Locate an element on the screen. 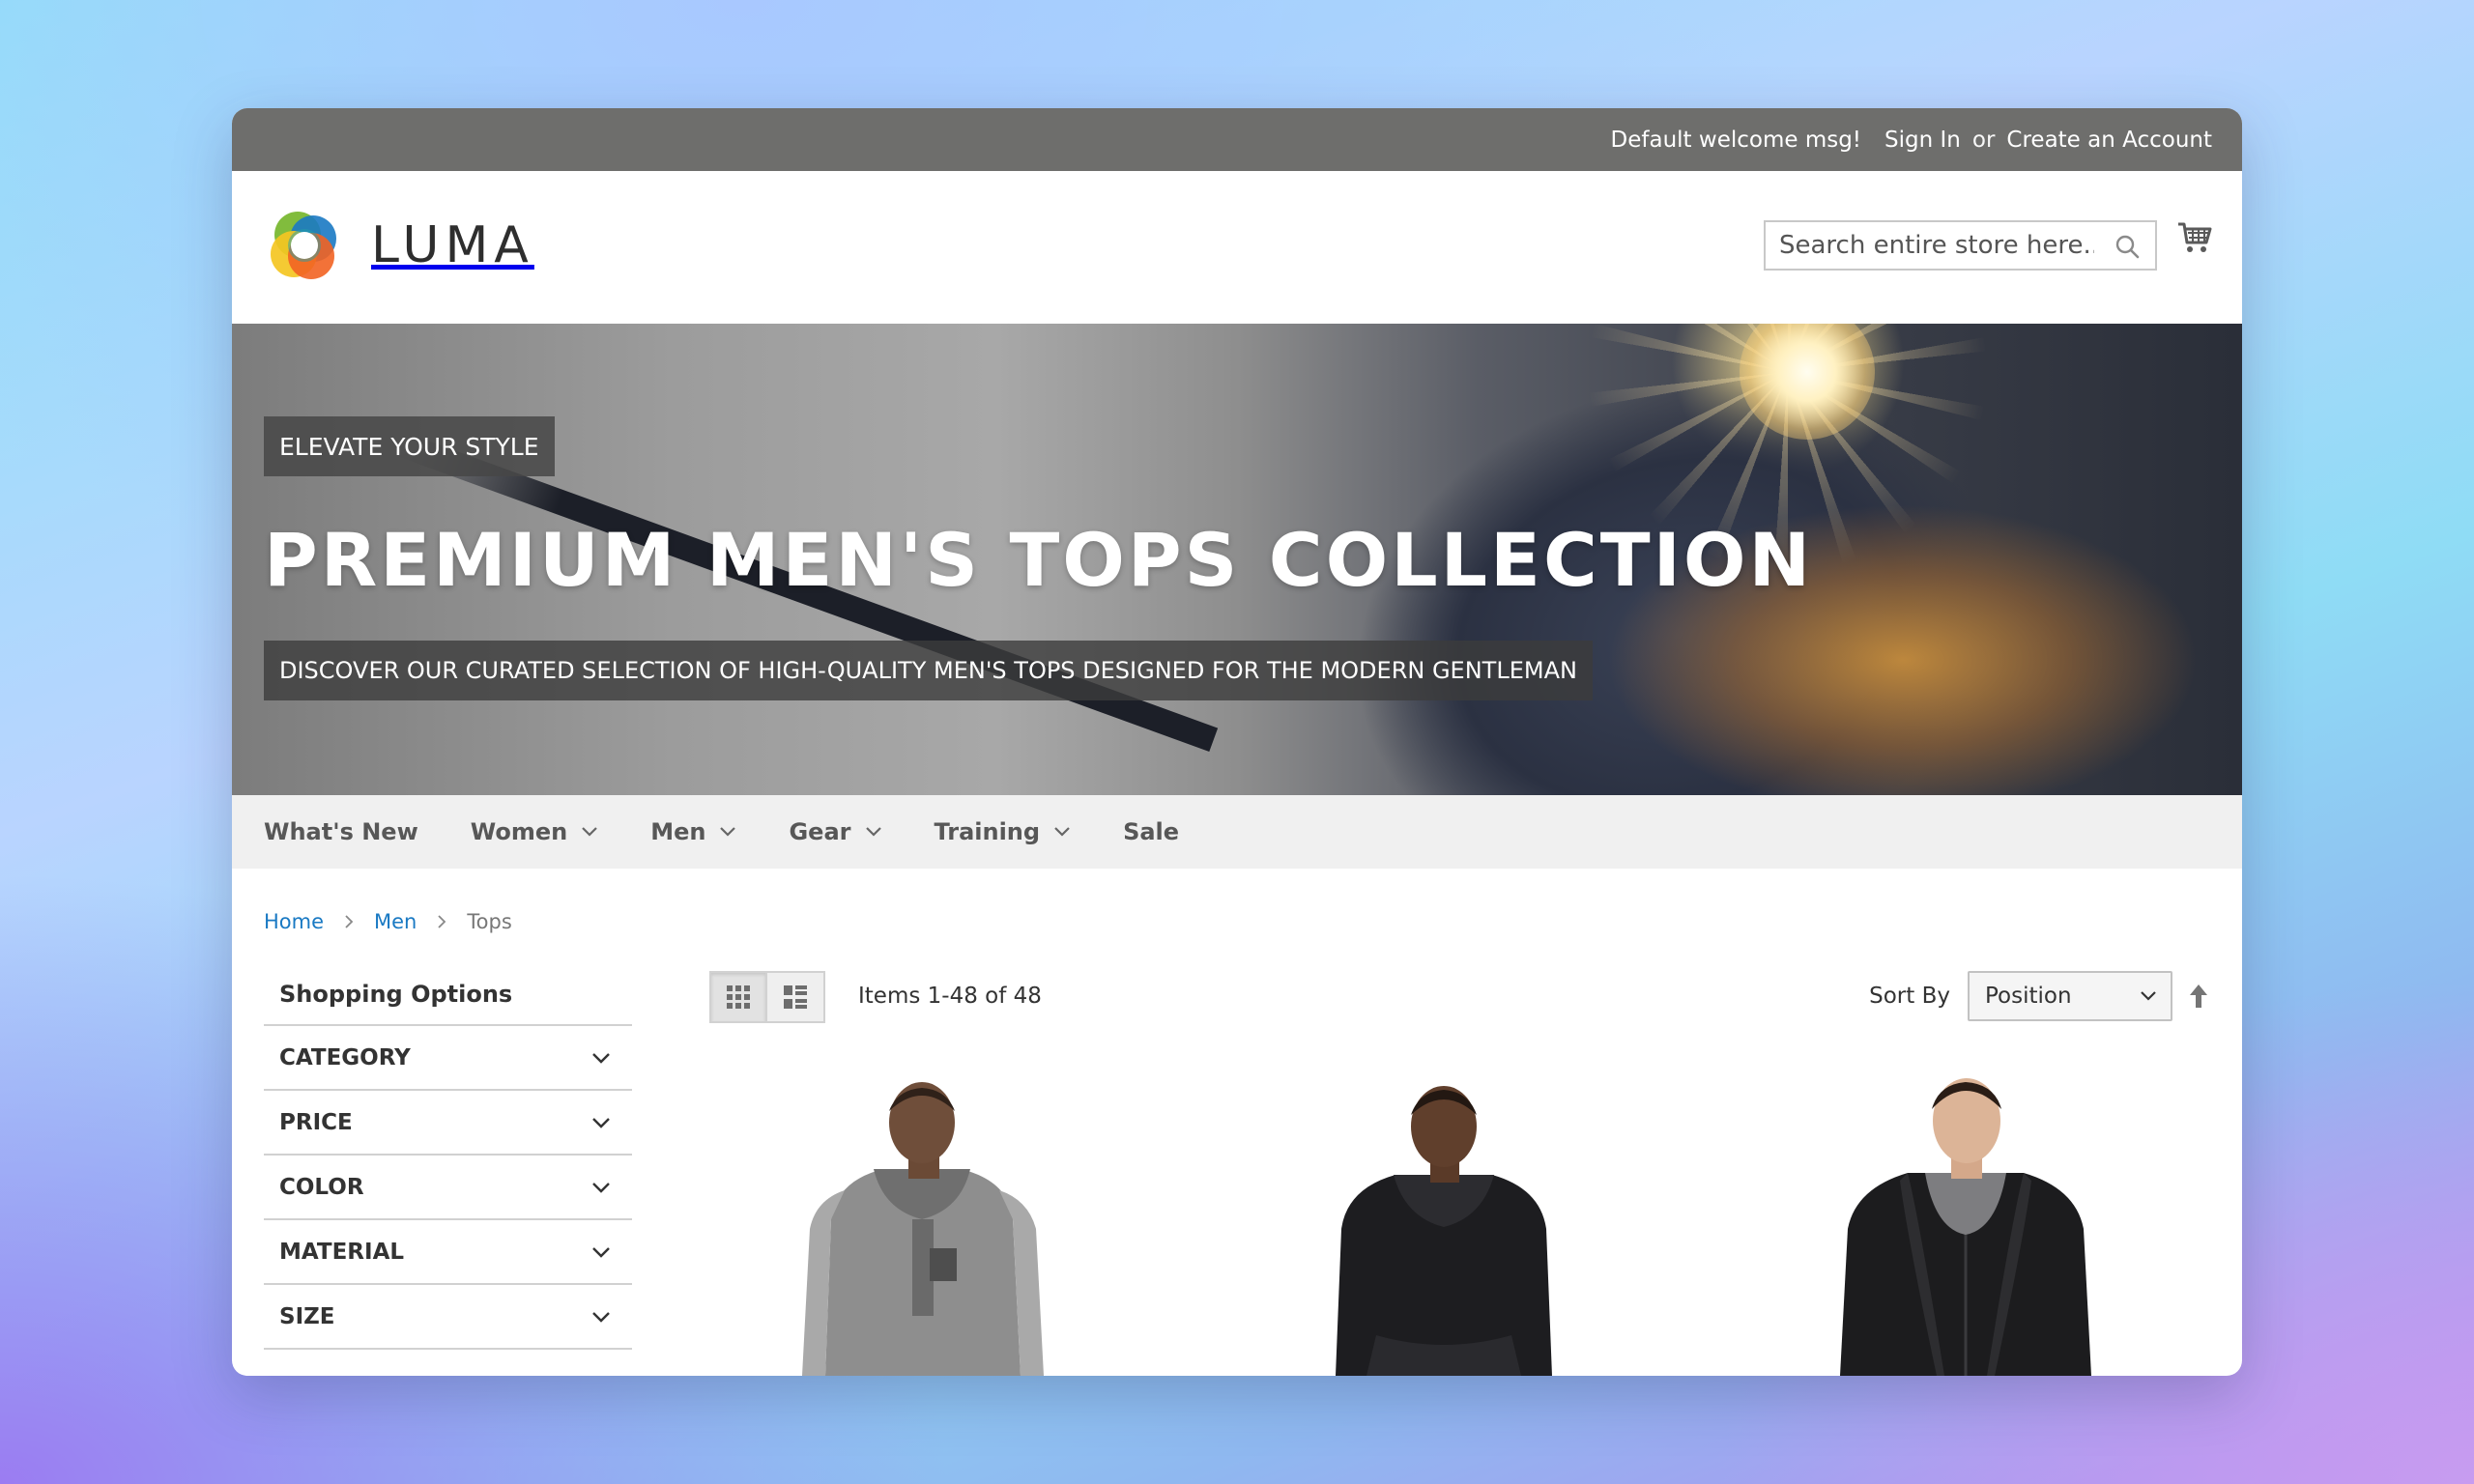  nav-item-label: Gear is located at coordinates (820, 832).